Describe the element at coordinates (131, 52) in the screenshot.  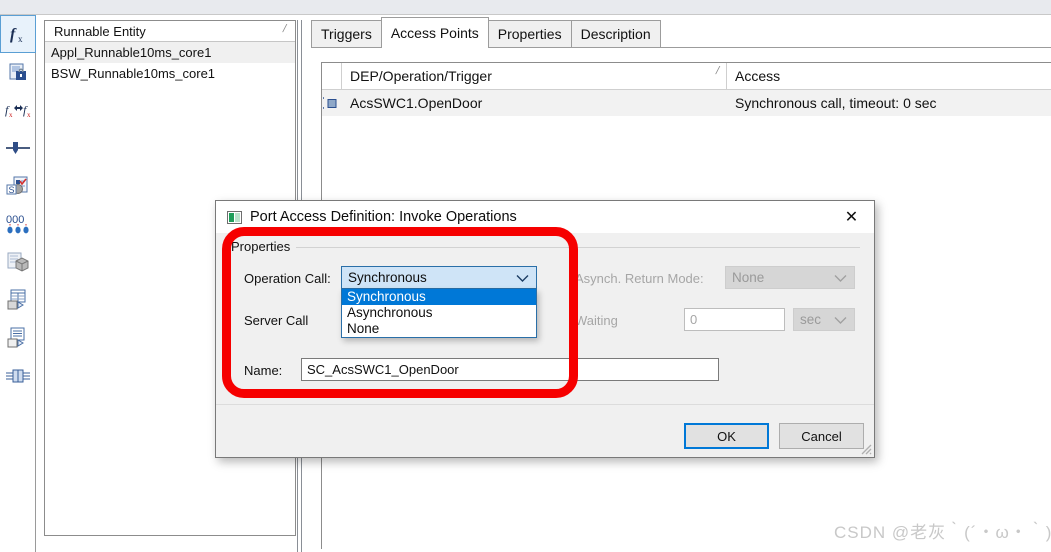
I see `runnable-entity-label: Appl_Runnable10ms_core1` at that location.